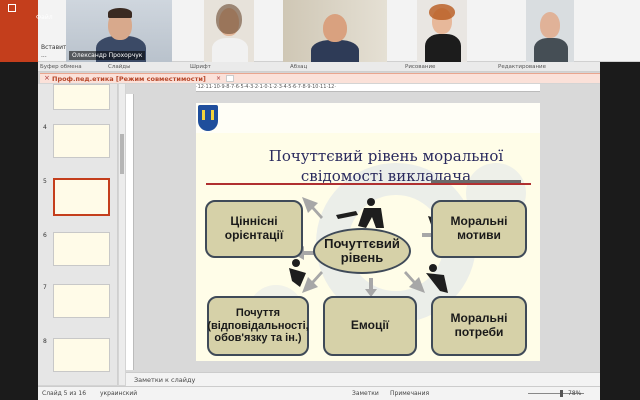 The height and width of the screenshot is (400, 640). What do you see at coordinates (118, 393) in the screenshot?
I see `language-indicator: украинский` at bounding box center [118, 393].